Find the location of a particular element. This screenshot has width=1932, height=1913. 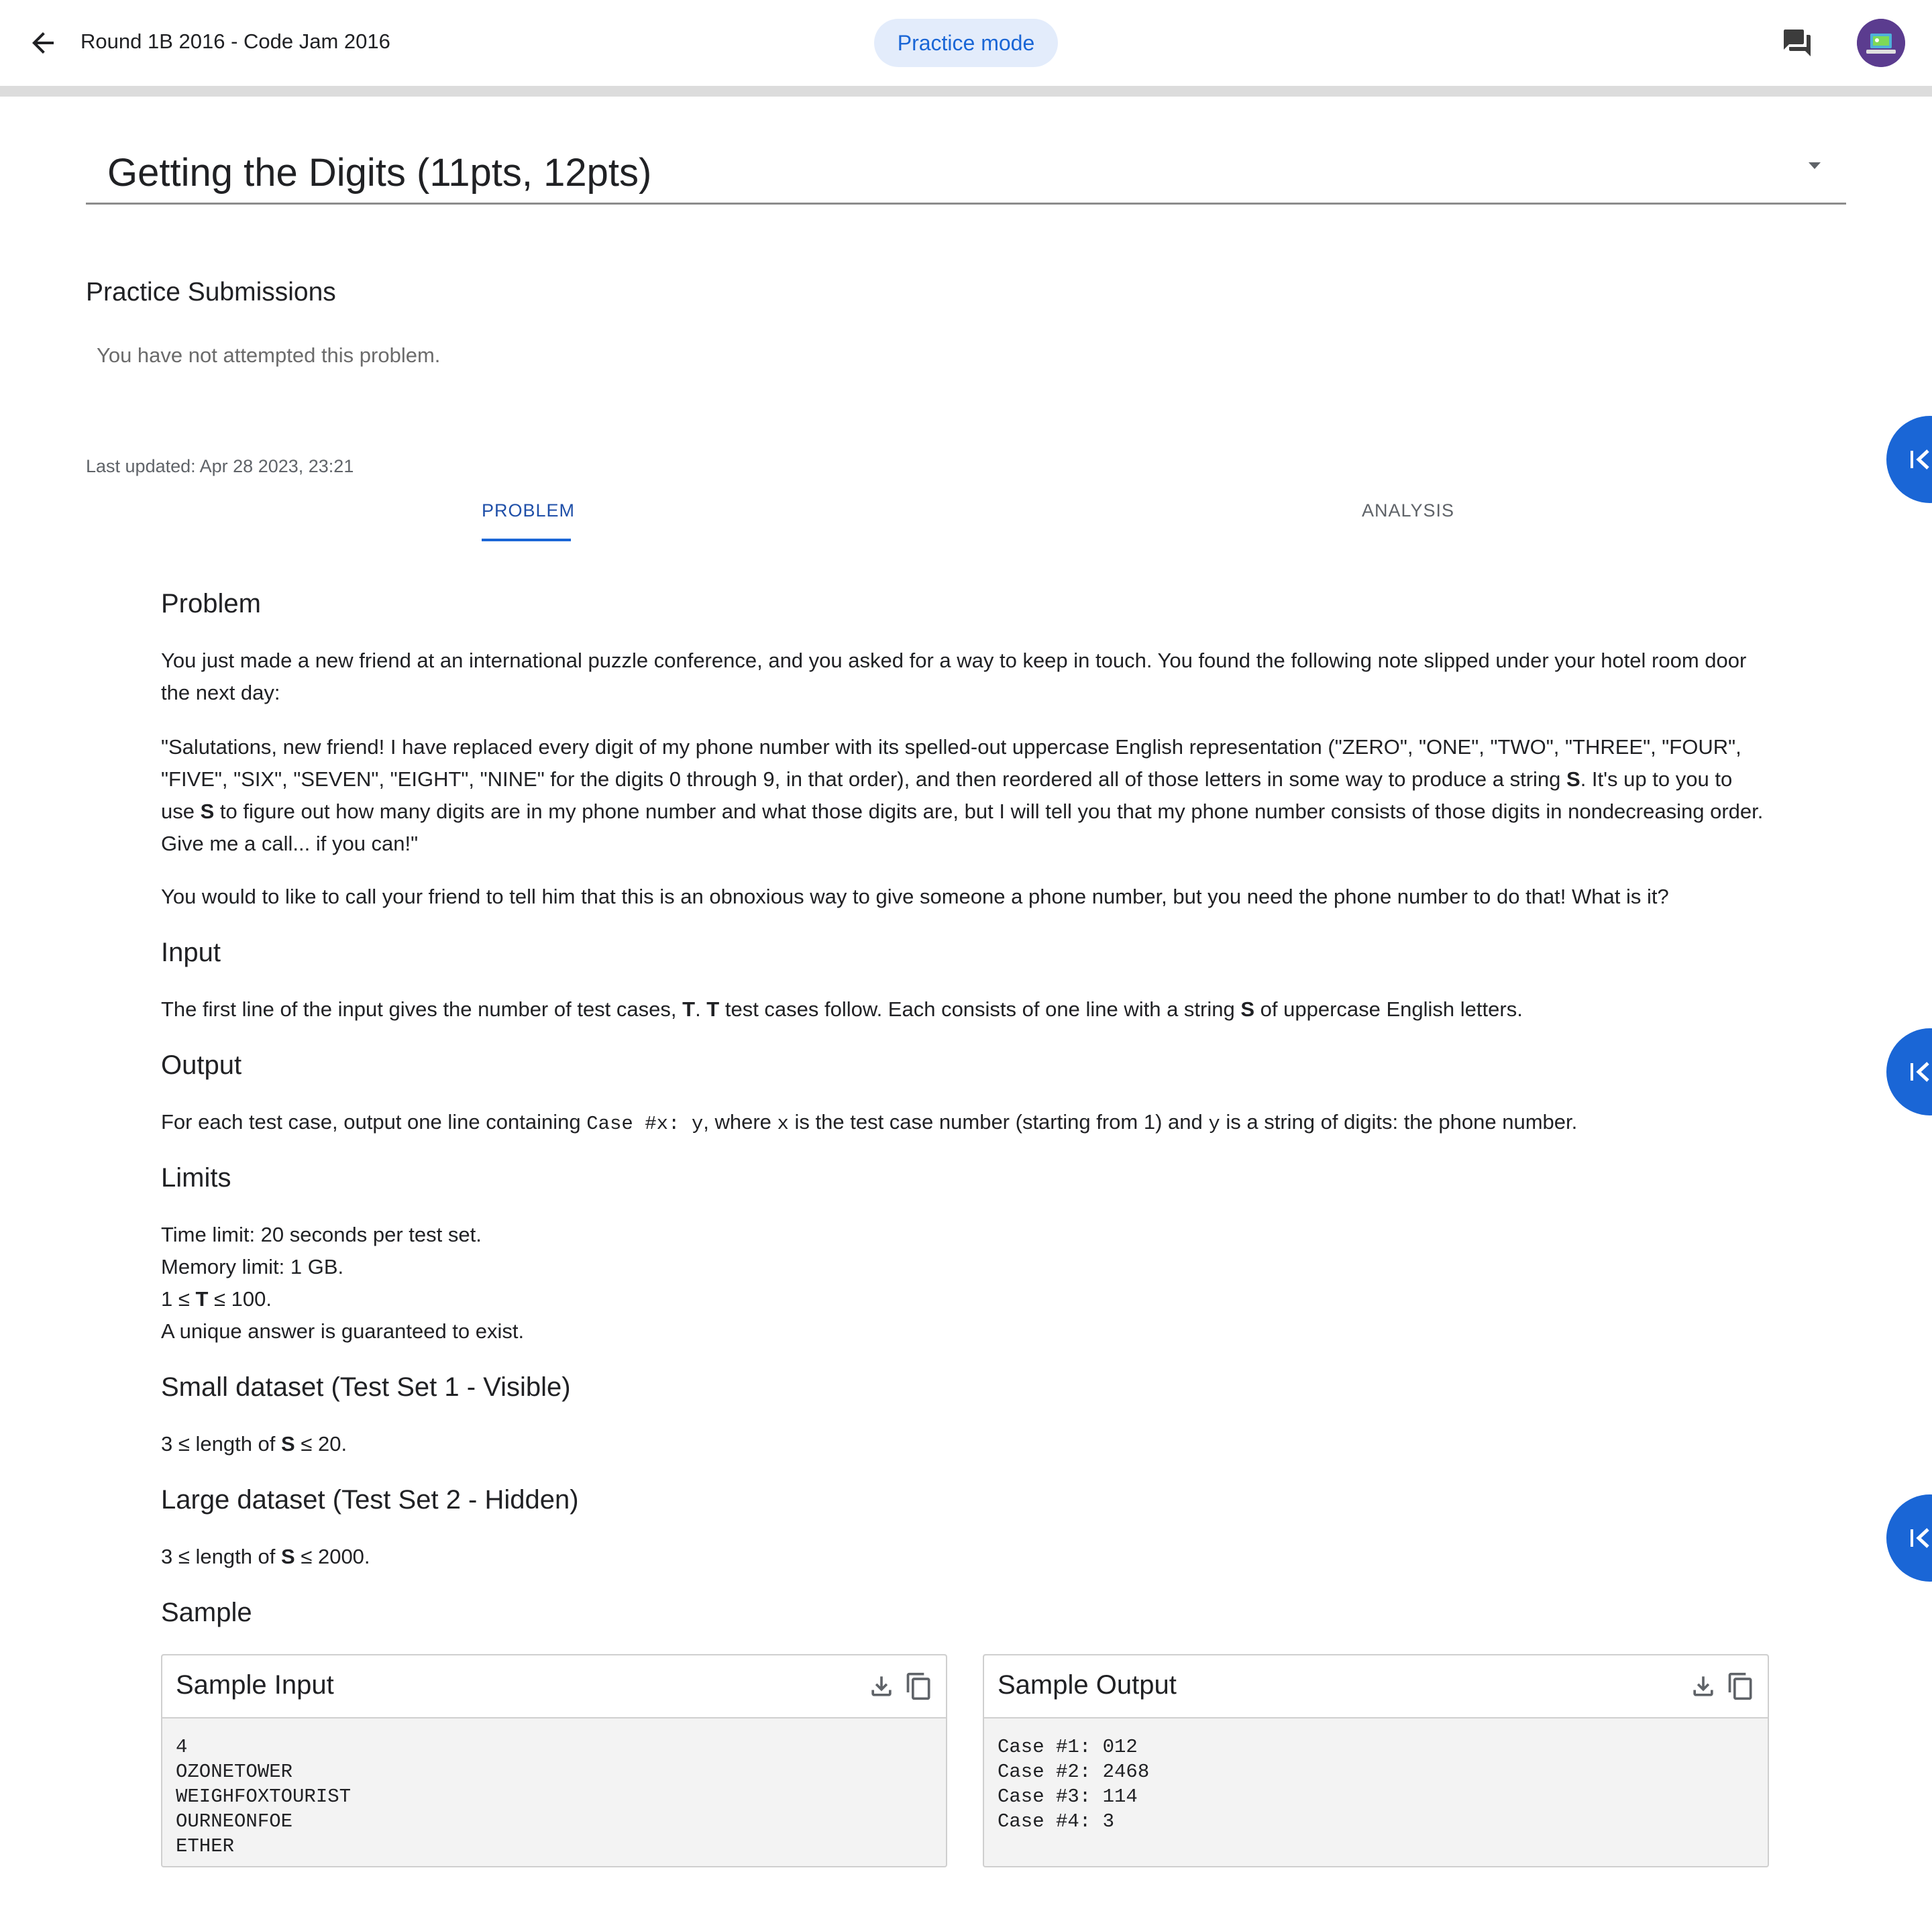

submissions-empty-text: You have not attempted this problem. is located at coordinates (269, 355).